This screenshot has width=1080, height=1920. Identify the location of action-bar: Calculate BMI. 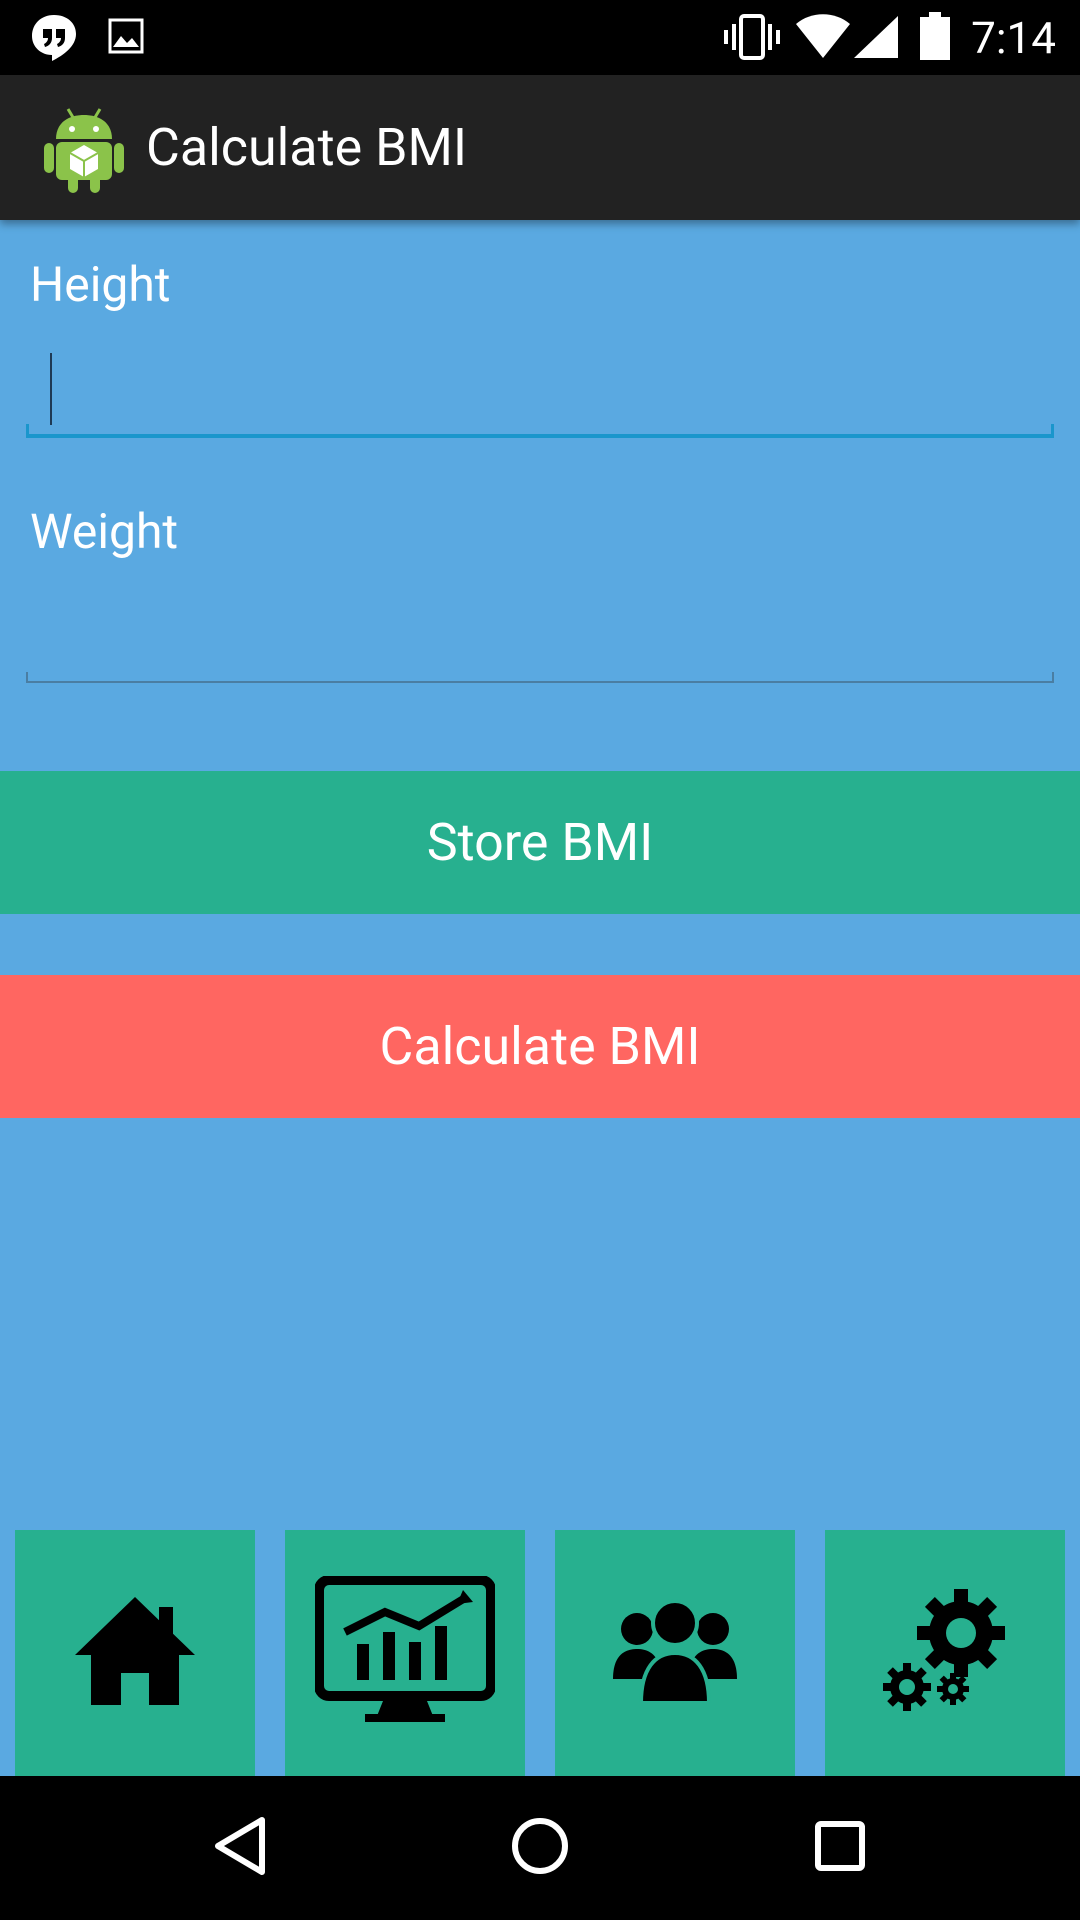
(540, 147).